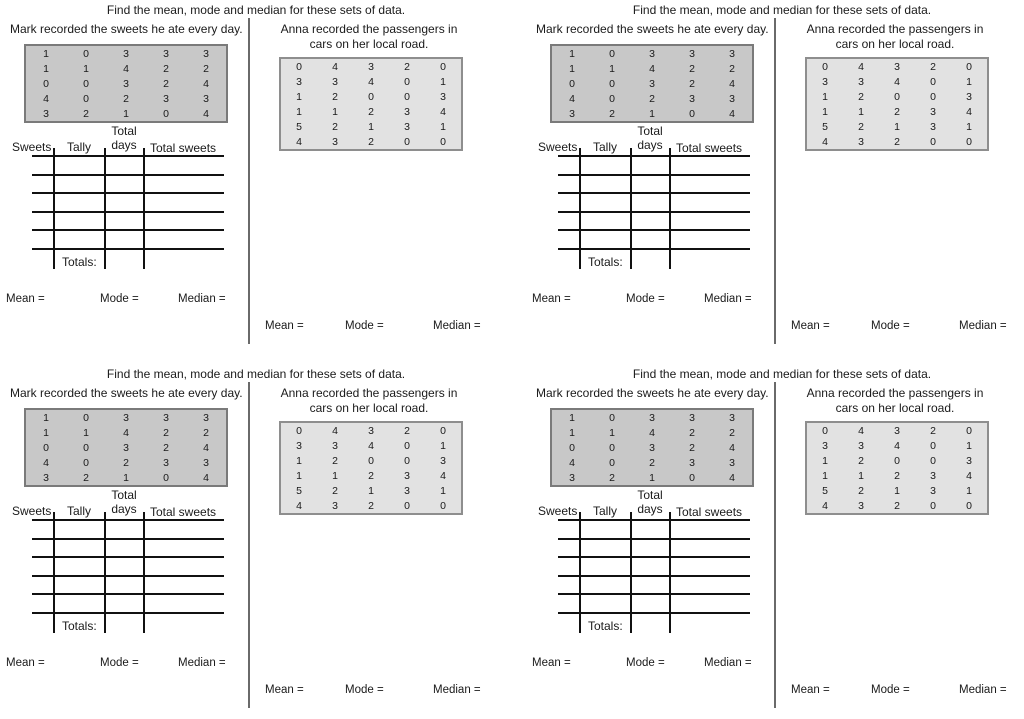 The width and height of the screenshot is (1024, 719). What do you see at coordinates (605, 262) in the screenshot?
I see `totals-label: Totals:` at bounding box center [605, 262].